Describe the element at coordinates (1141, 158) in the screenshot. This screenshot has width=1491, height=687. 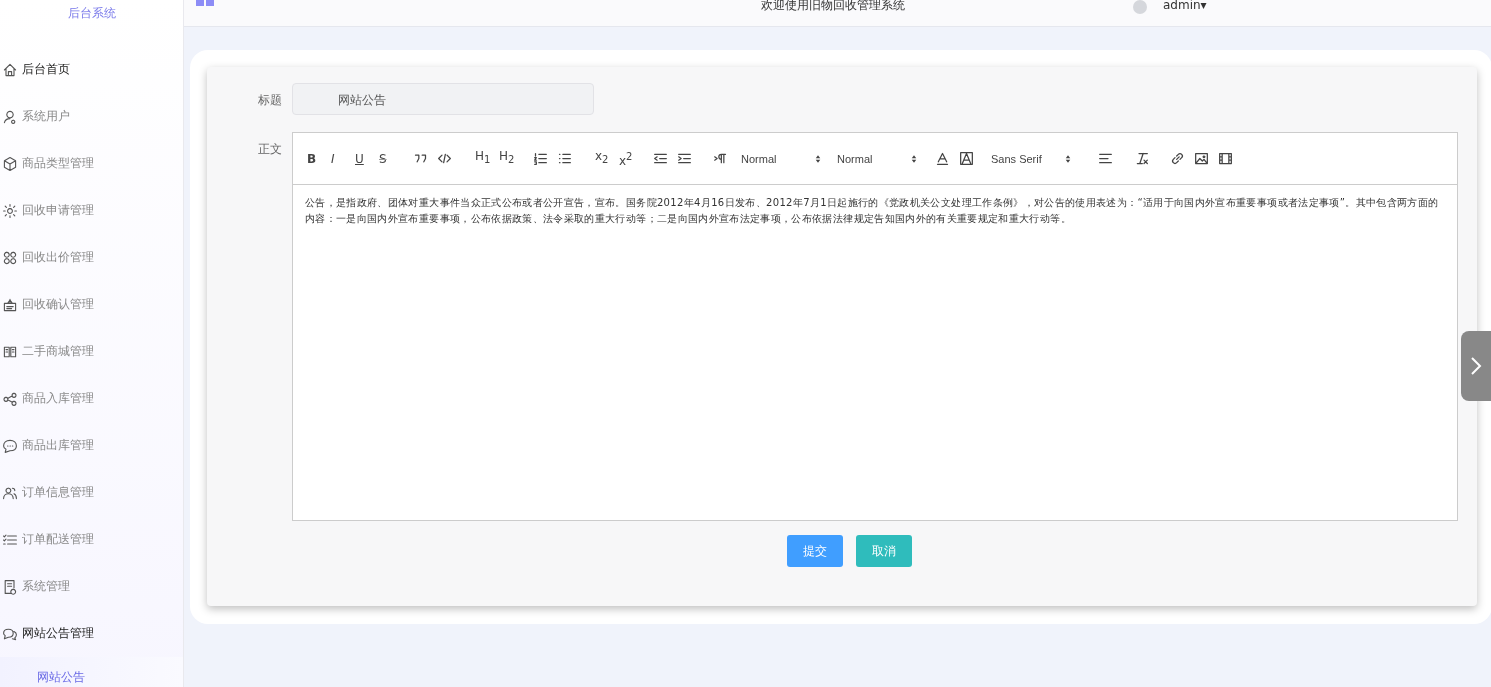
I see `clear-format-icon` at that location.